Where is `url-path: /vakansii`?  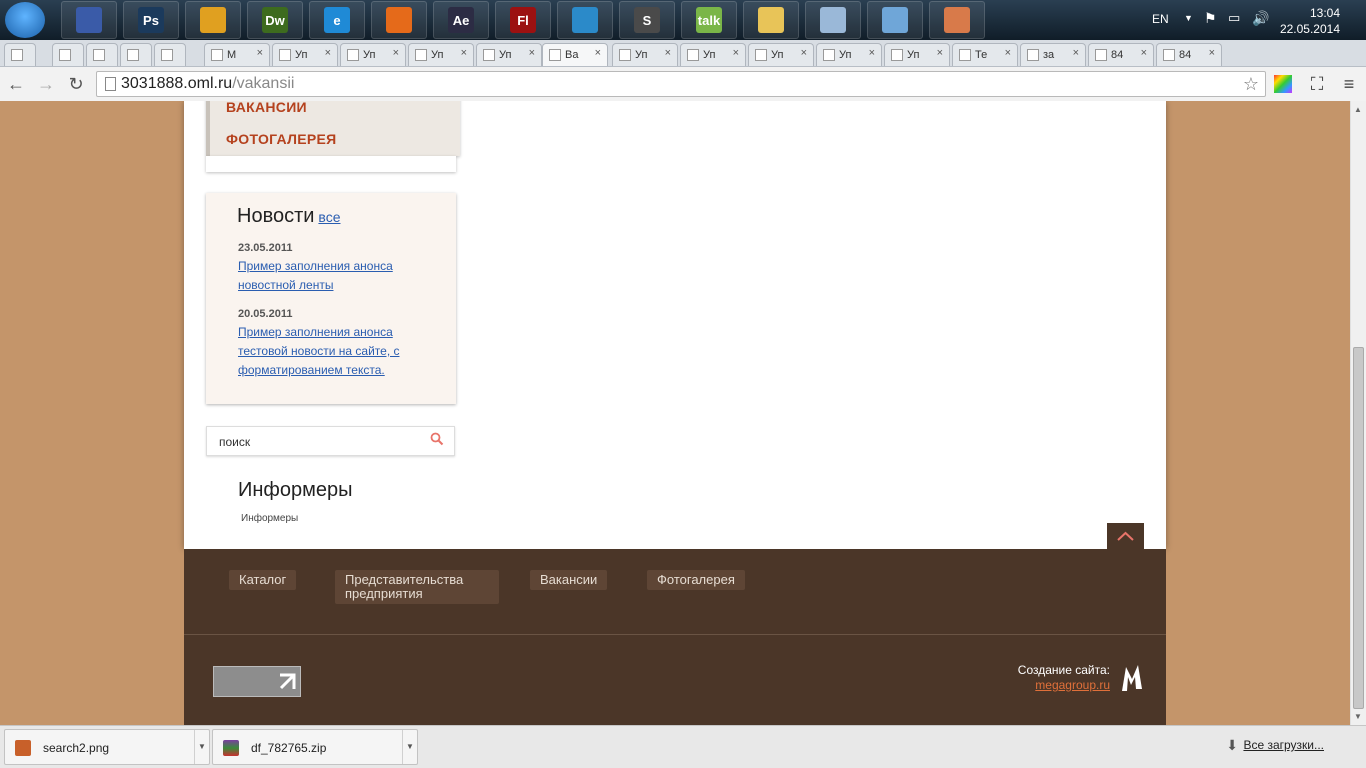
url-path: /vakansii is located at coordinates (263, 83).